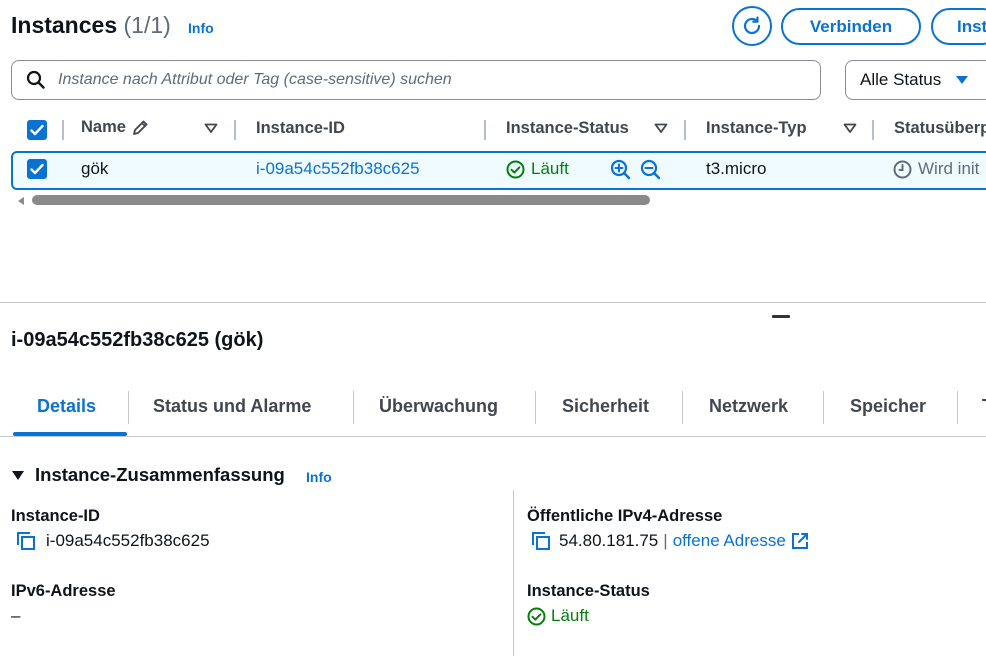 This screenshot has height=656, width=986. I want to click on status-check-text: Wird init, so click(949, 168).